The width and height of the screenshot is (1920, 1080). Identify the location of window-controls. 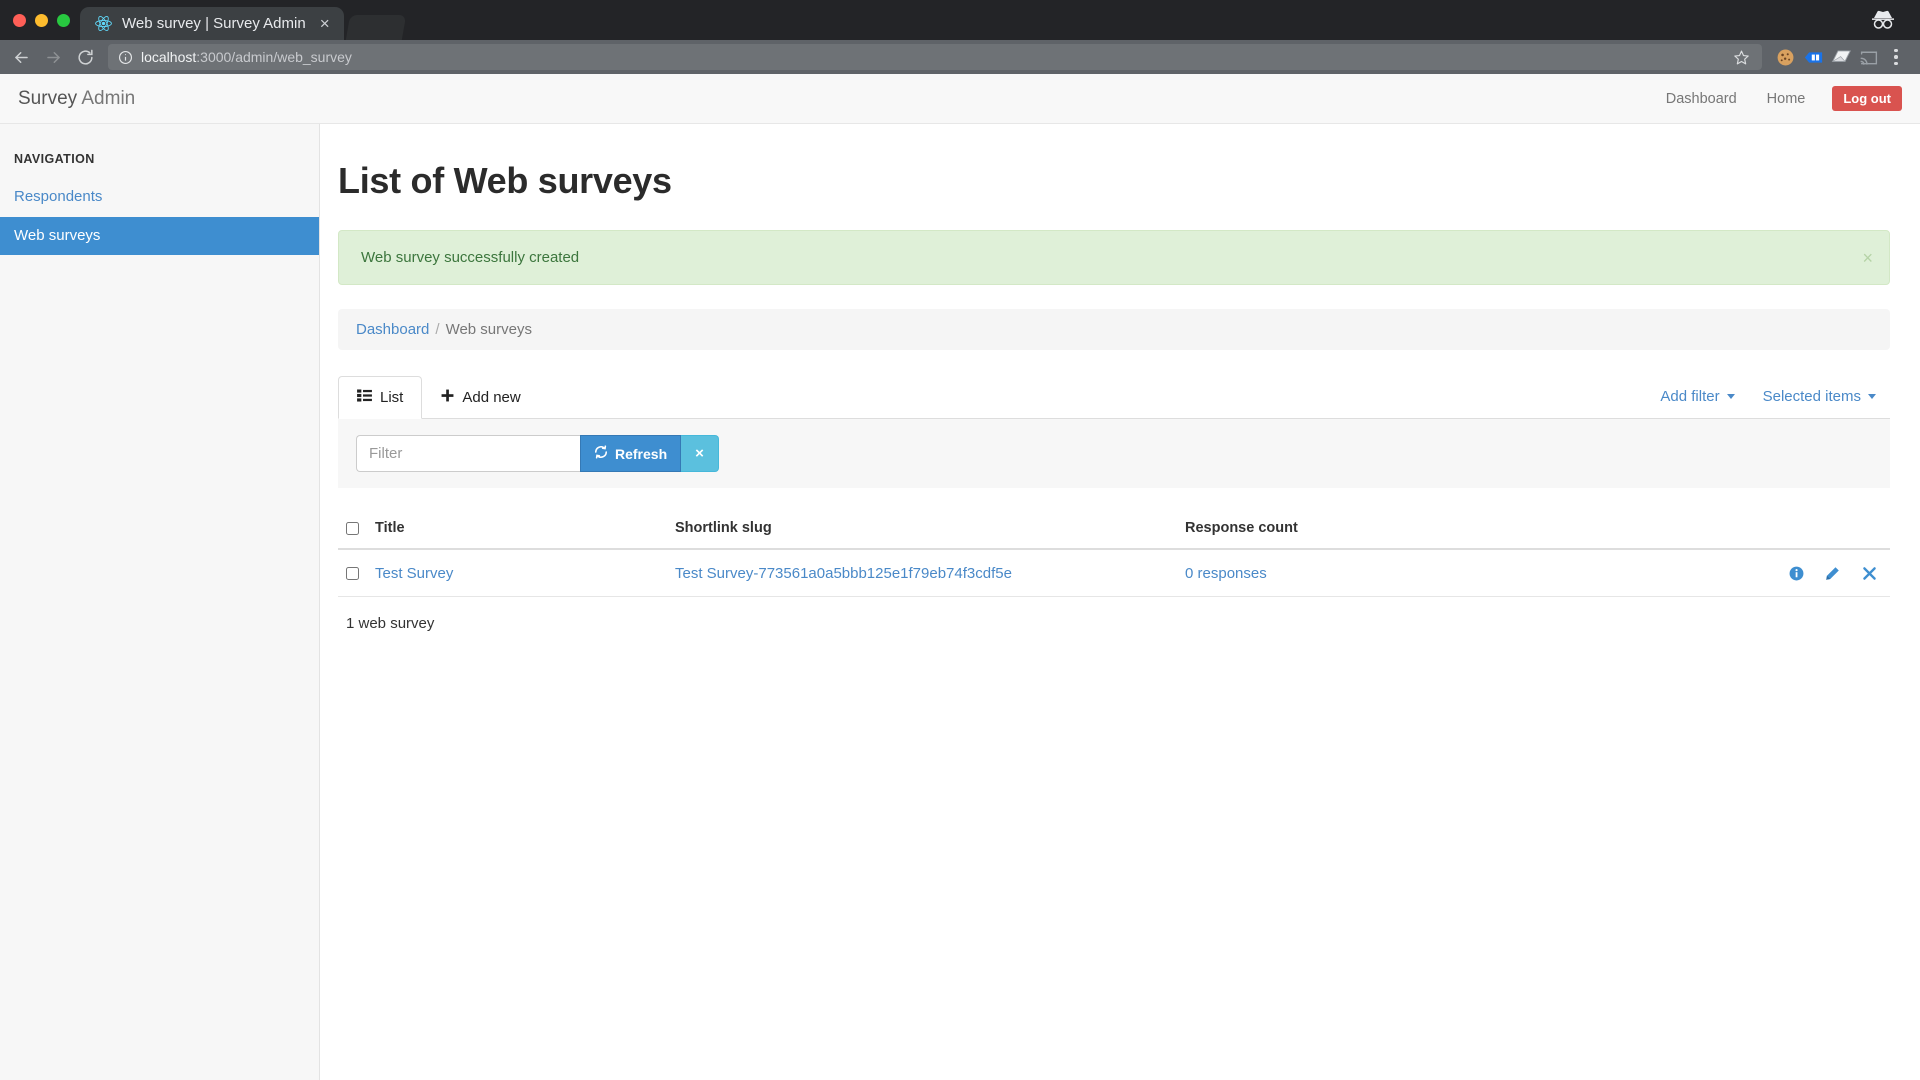
(40, 27).